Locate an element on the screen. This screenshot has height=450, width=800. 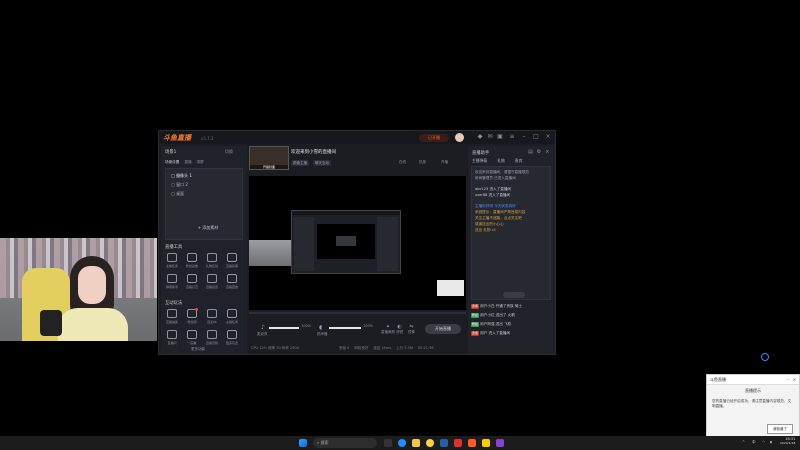
chrome-icon is located at coordinates (430, 443).